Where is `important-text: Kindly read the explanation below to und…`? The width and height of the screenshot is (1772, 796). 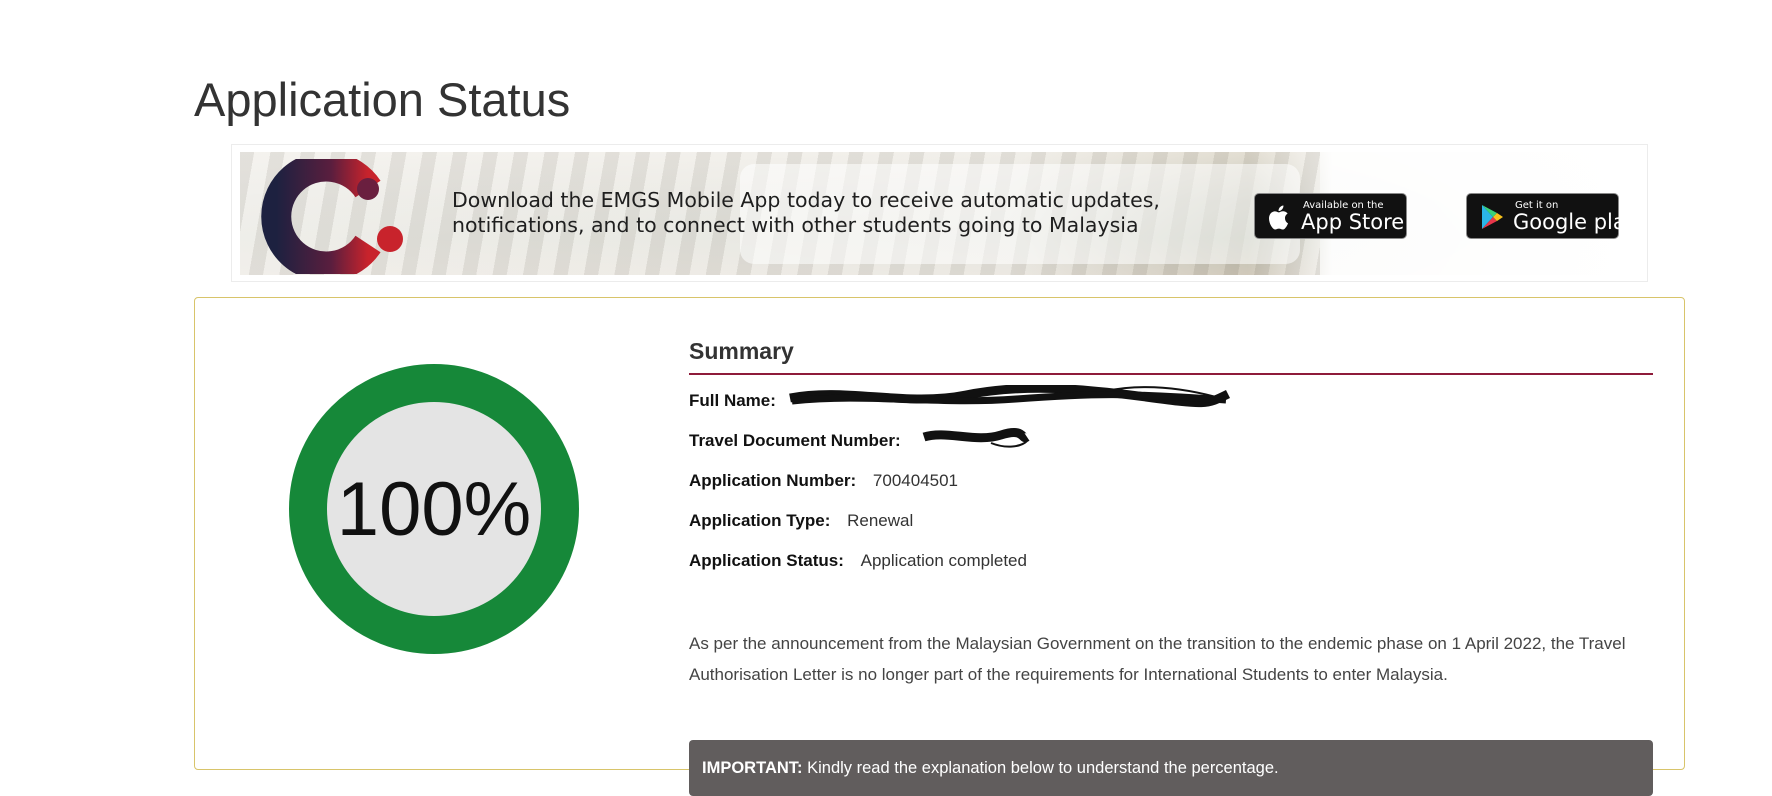
important-text: Kindly read the explanation below to und… is located at coordinates (1043, 768).